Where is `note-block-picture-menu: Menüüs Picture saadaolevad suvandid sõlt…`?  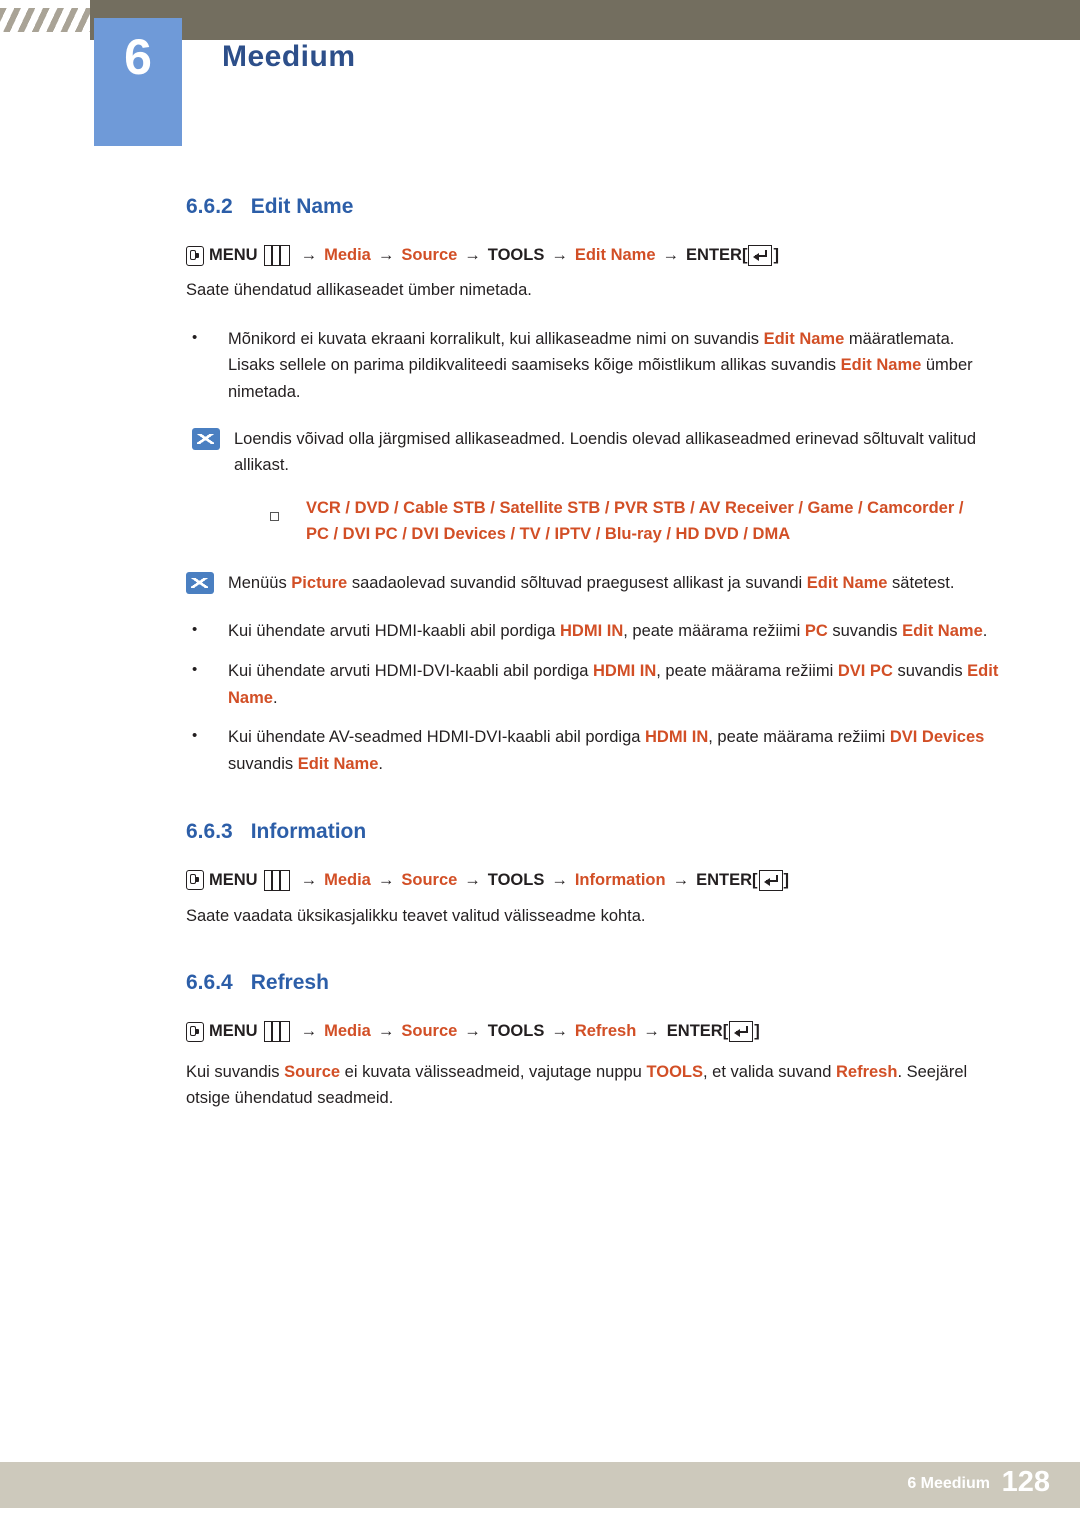
note-block-picture-menu: Menüüs Picture saadaolevad suvandid sõlt… is located at coordinates (592, 583).